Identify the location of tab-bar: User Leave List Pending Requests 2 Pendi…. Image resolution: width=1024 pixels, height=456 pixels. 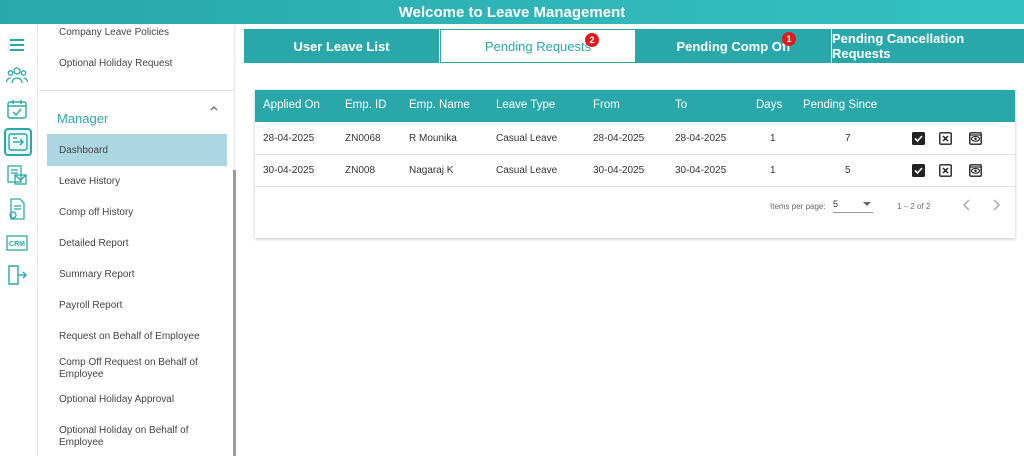
(634, 46).